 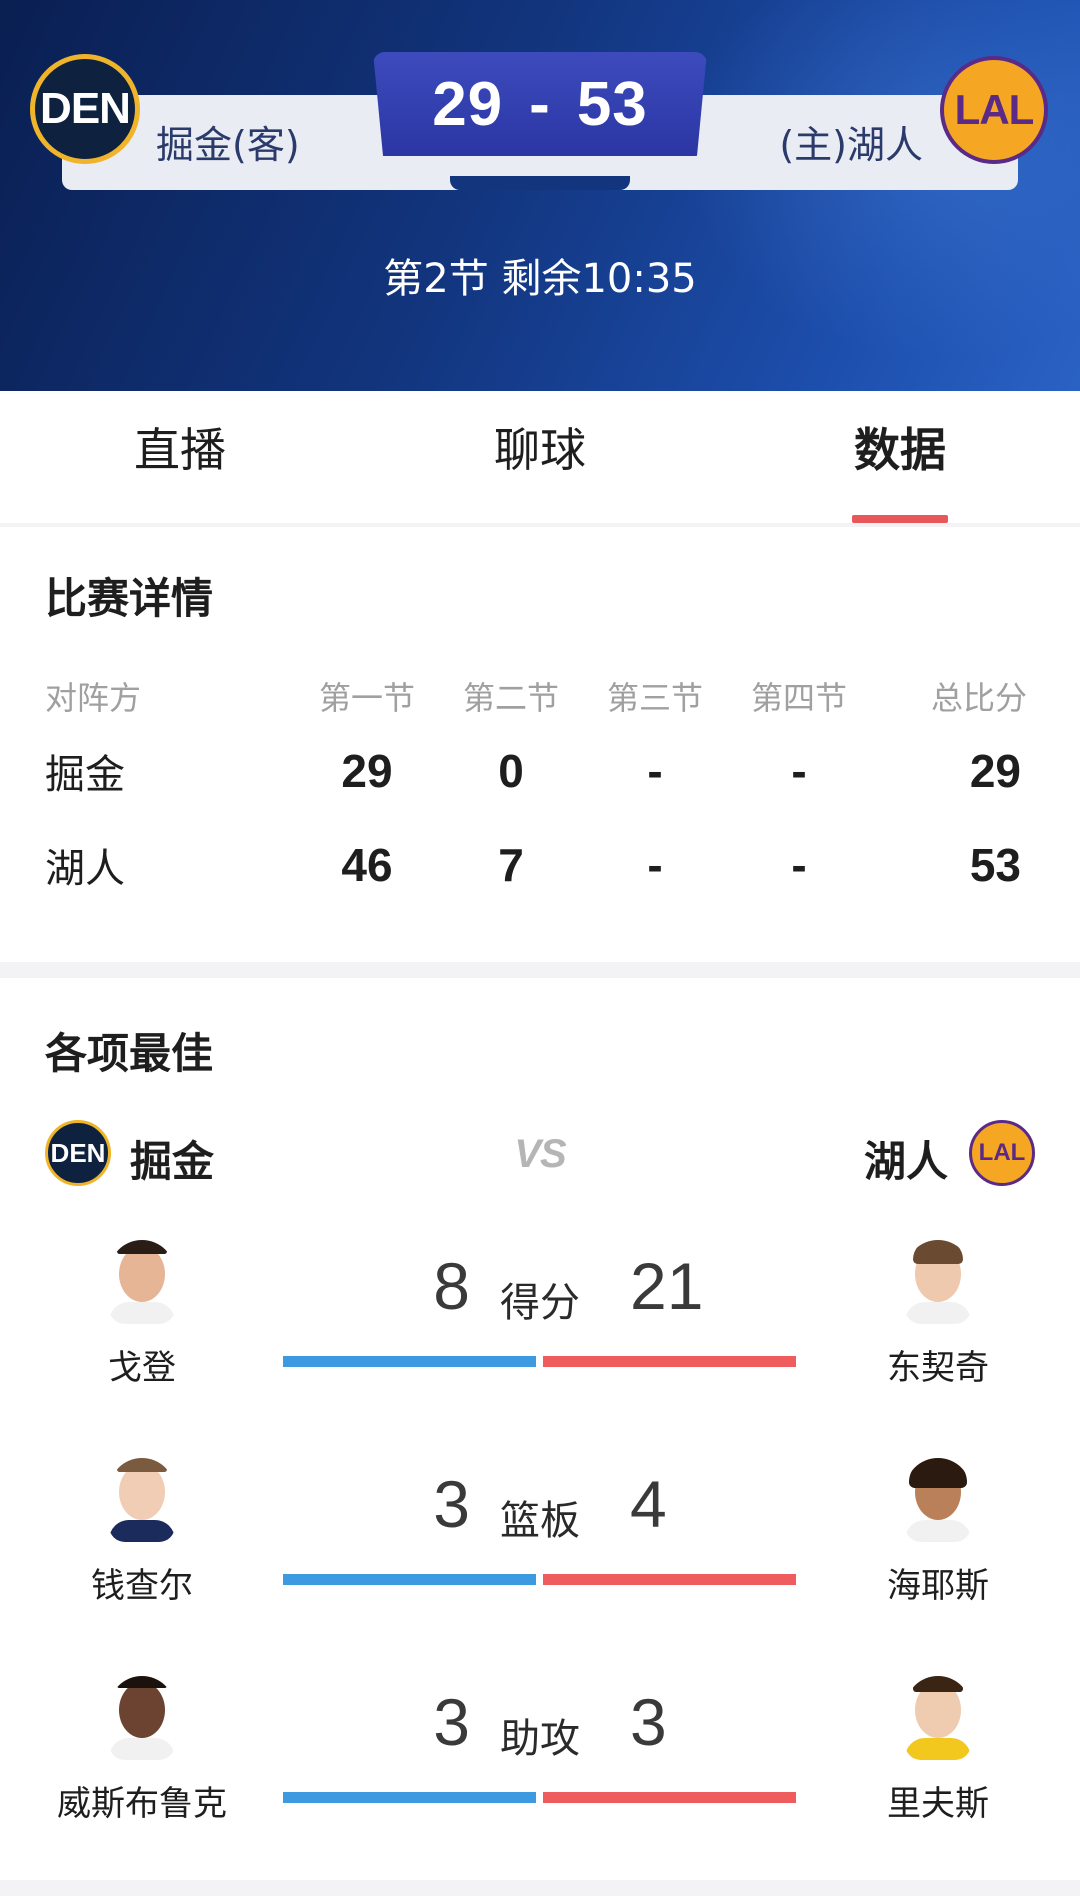 I want to click on player-name: 东契奇, so click(x=938, y=1368).